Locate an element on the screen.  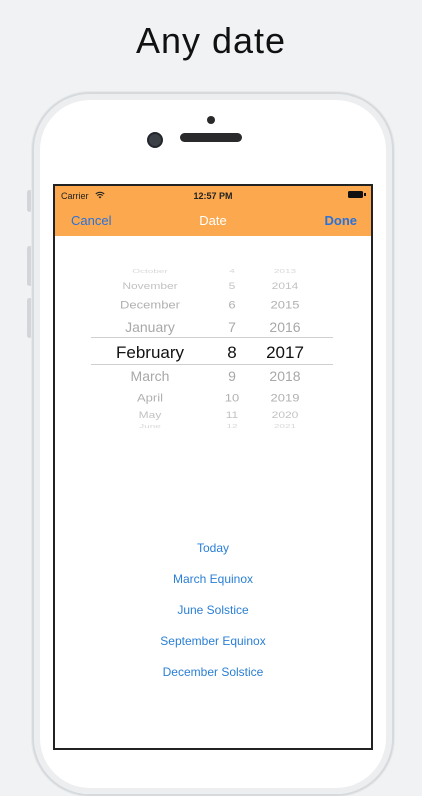
month-option: February is located at coordinates (150, 352).